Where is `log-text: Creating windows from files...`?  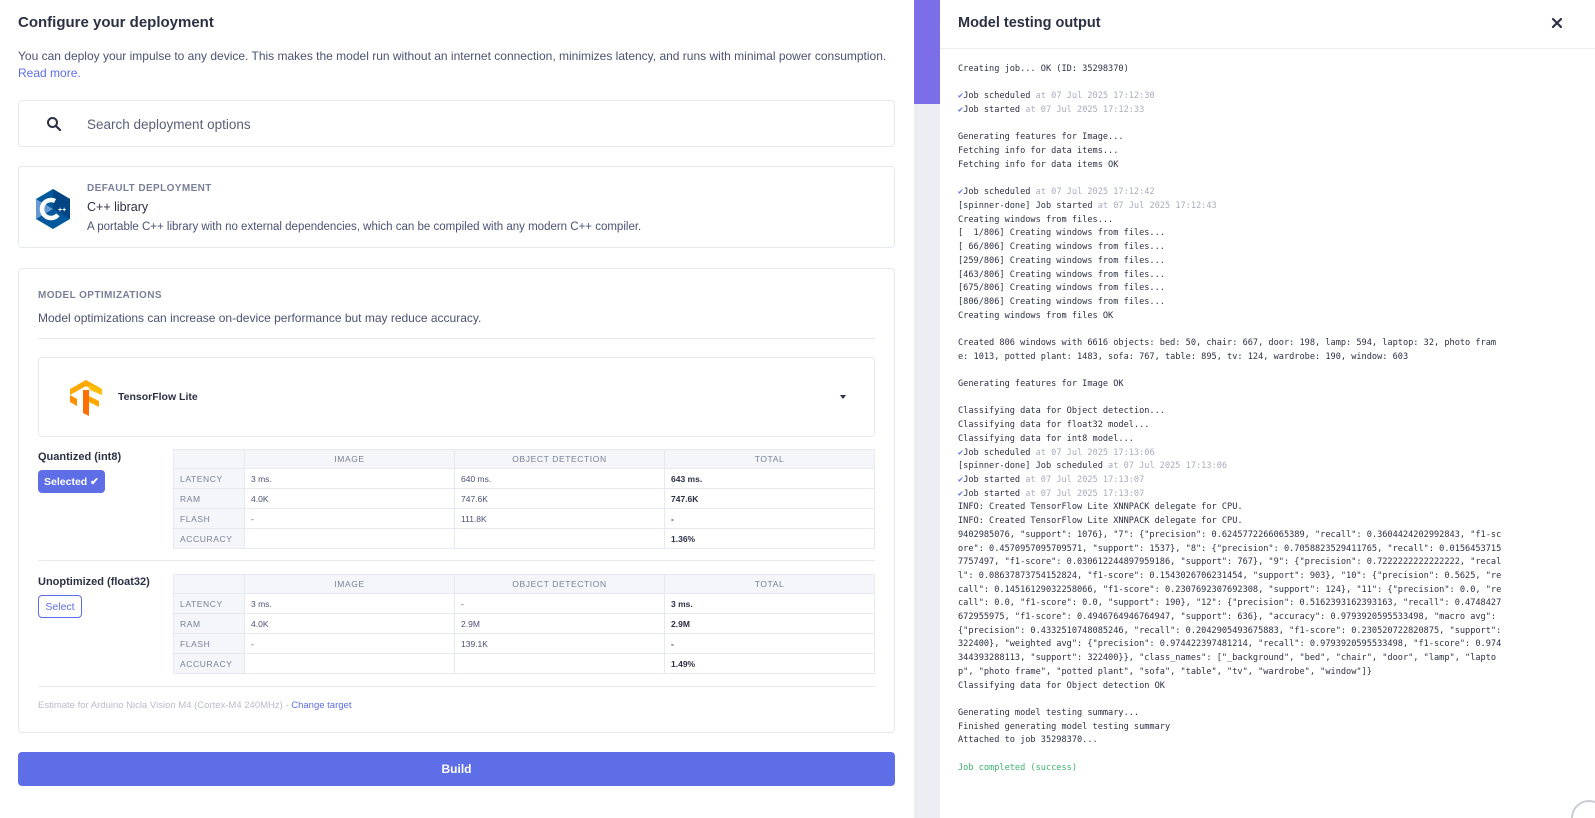
log-text: Creating windows from files... is located at coordinates (1036, 219).